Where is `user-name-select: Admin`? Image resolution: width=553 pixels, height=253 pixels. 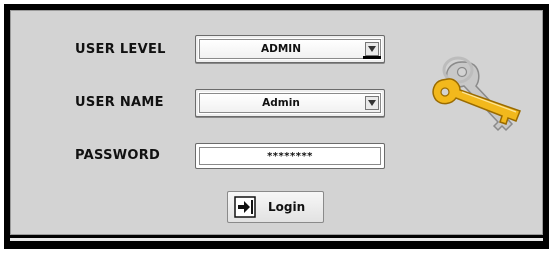 user-name-select: Admin is located at coordinates (290, 103).